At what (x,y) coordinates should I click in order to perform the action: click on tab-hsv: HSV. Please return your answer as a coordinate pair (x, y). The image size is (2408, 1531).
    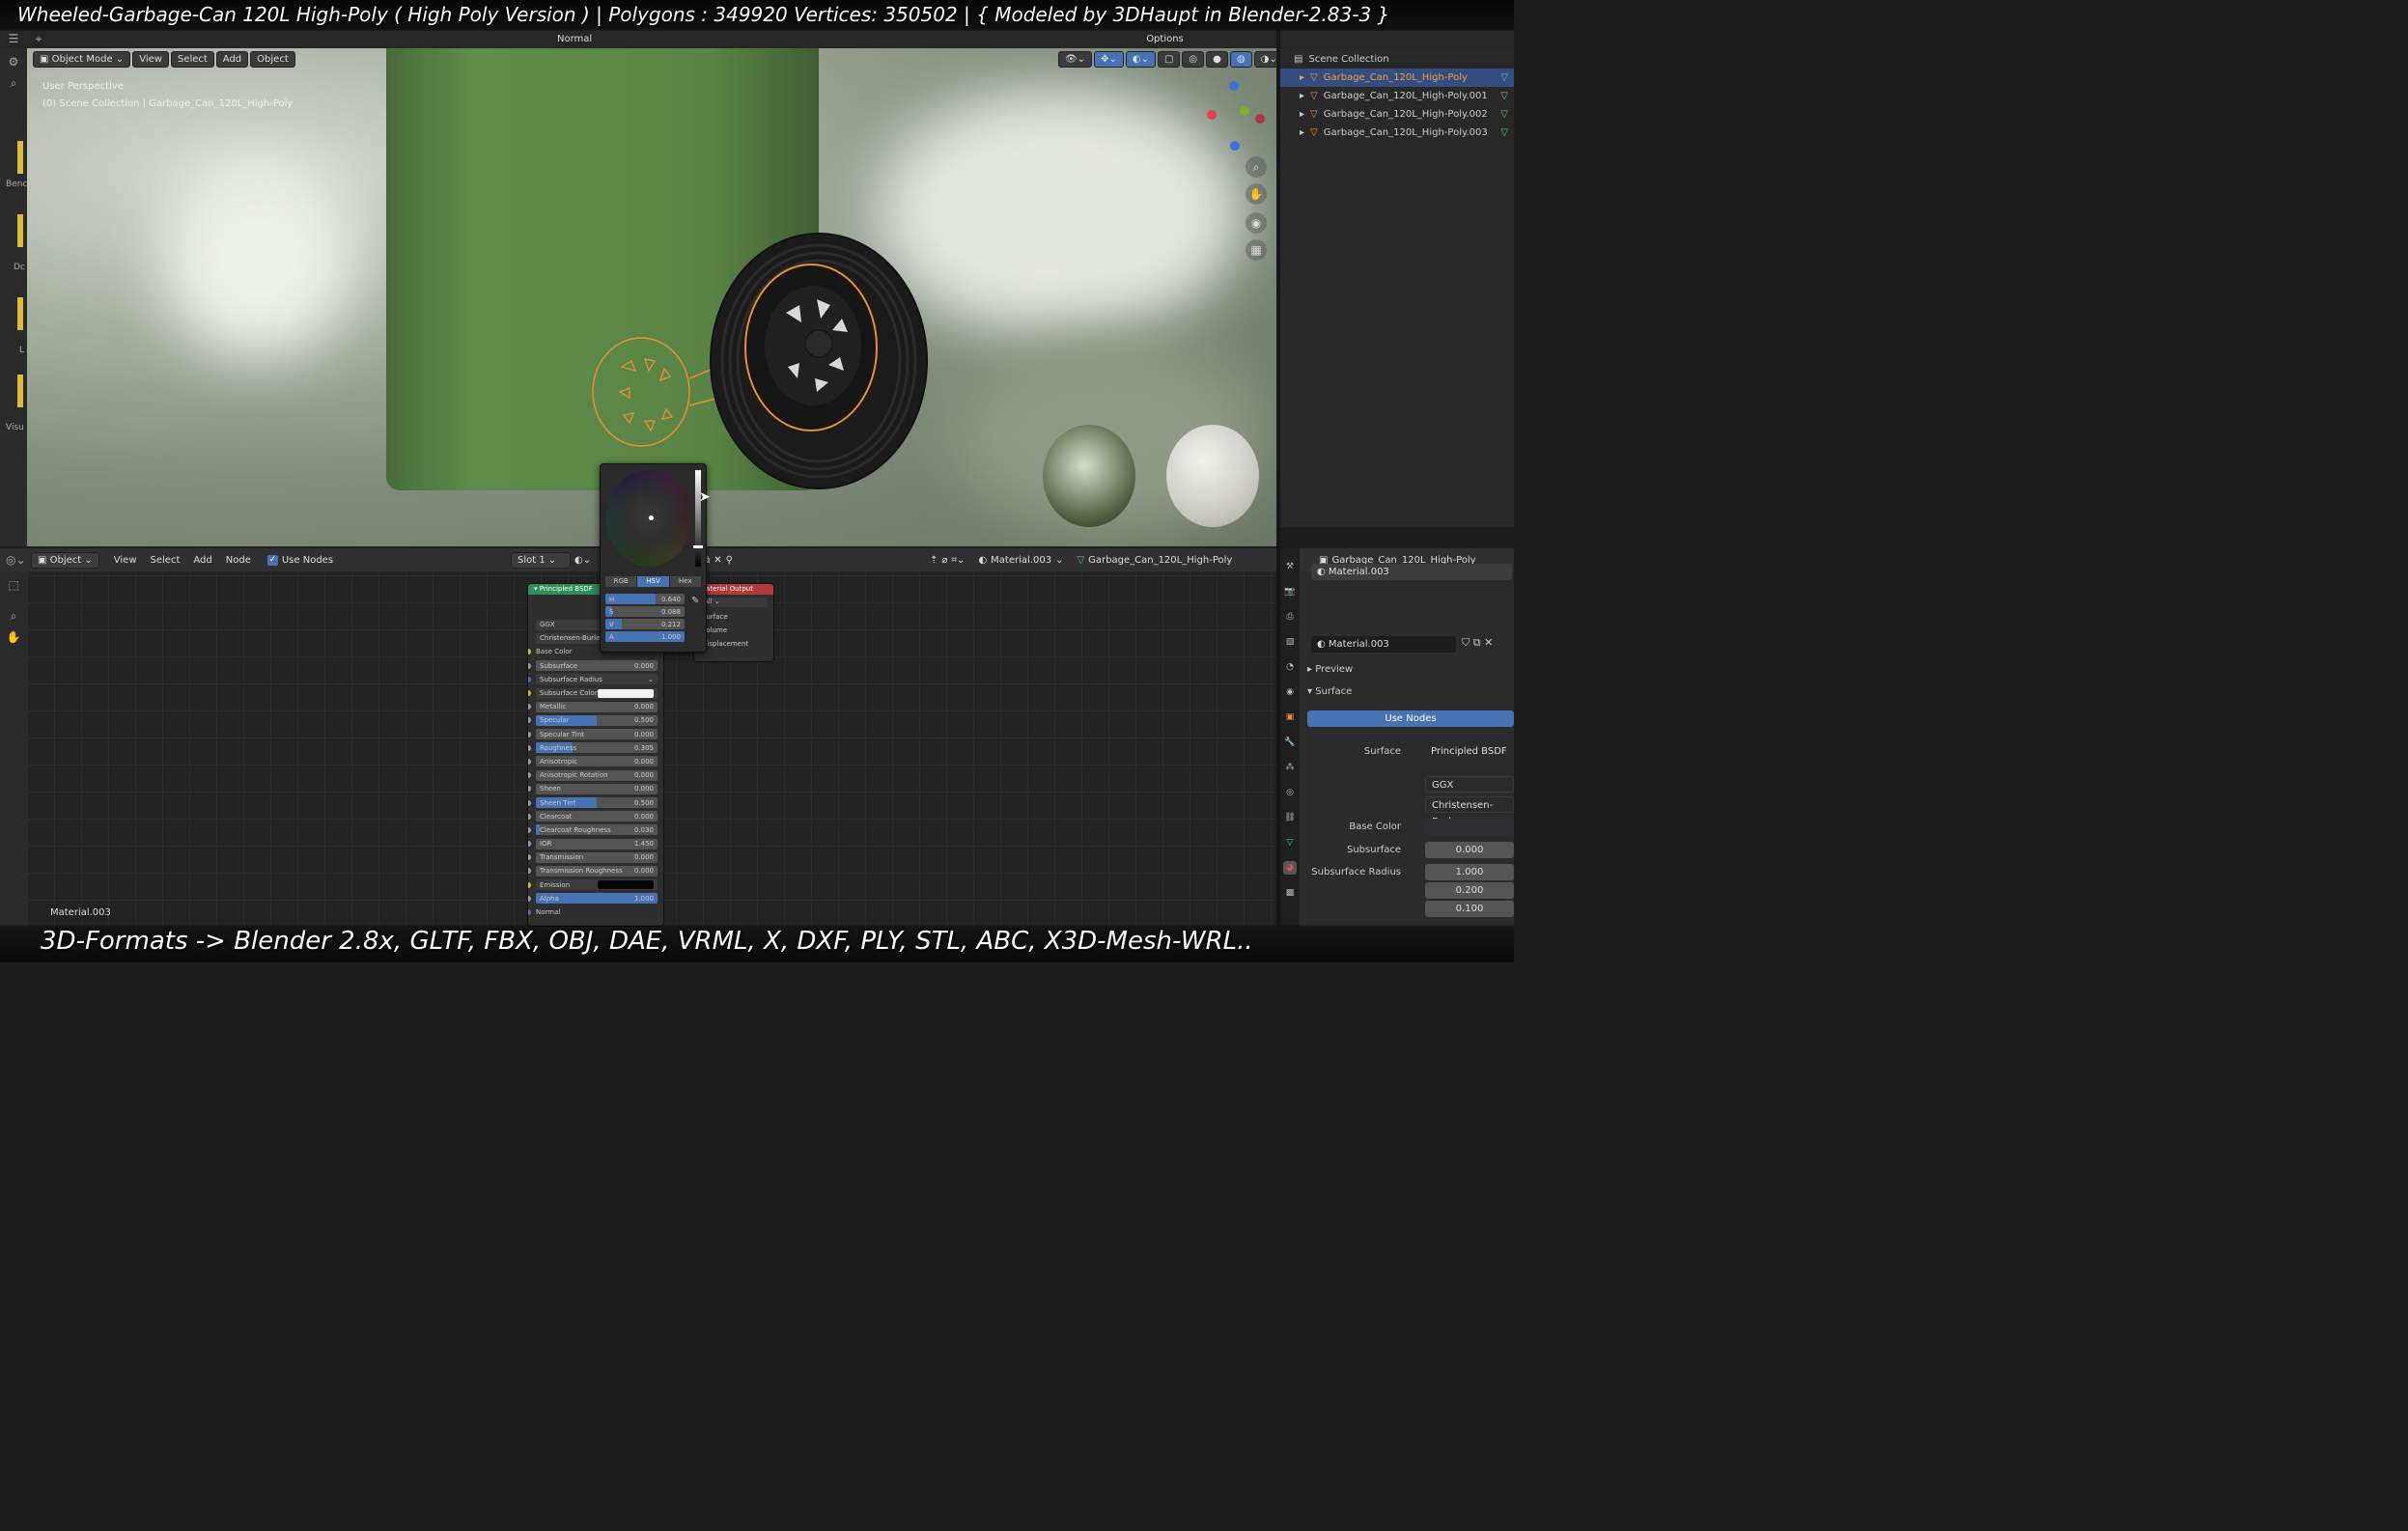
    Looking at the image, I should click on (653, 581).